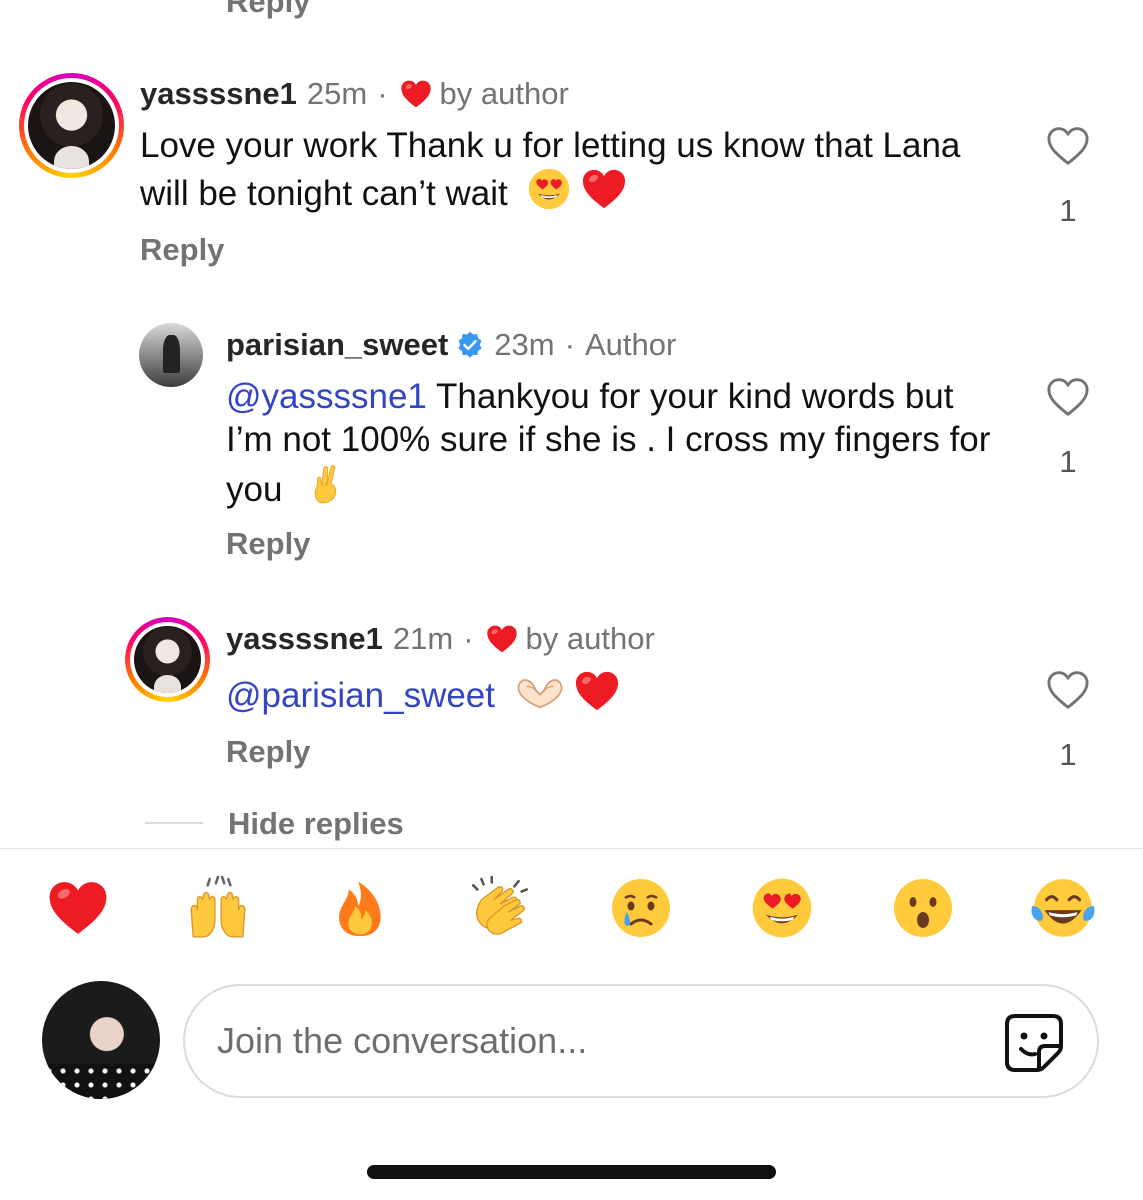 This screenshot has width=1143, height=1200. I want to click on tears-of-joy-icon, so click(1063, 908).